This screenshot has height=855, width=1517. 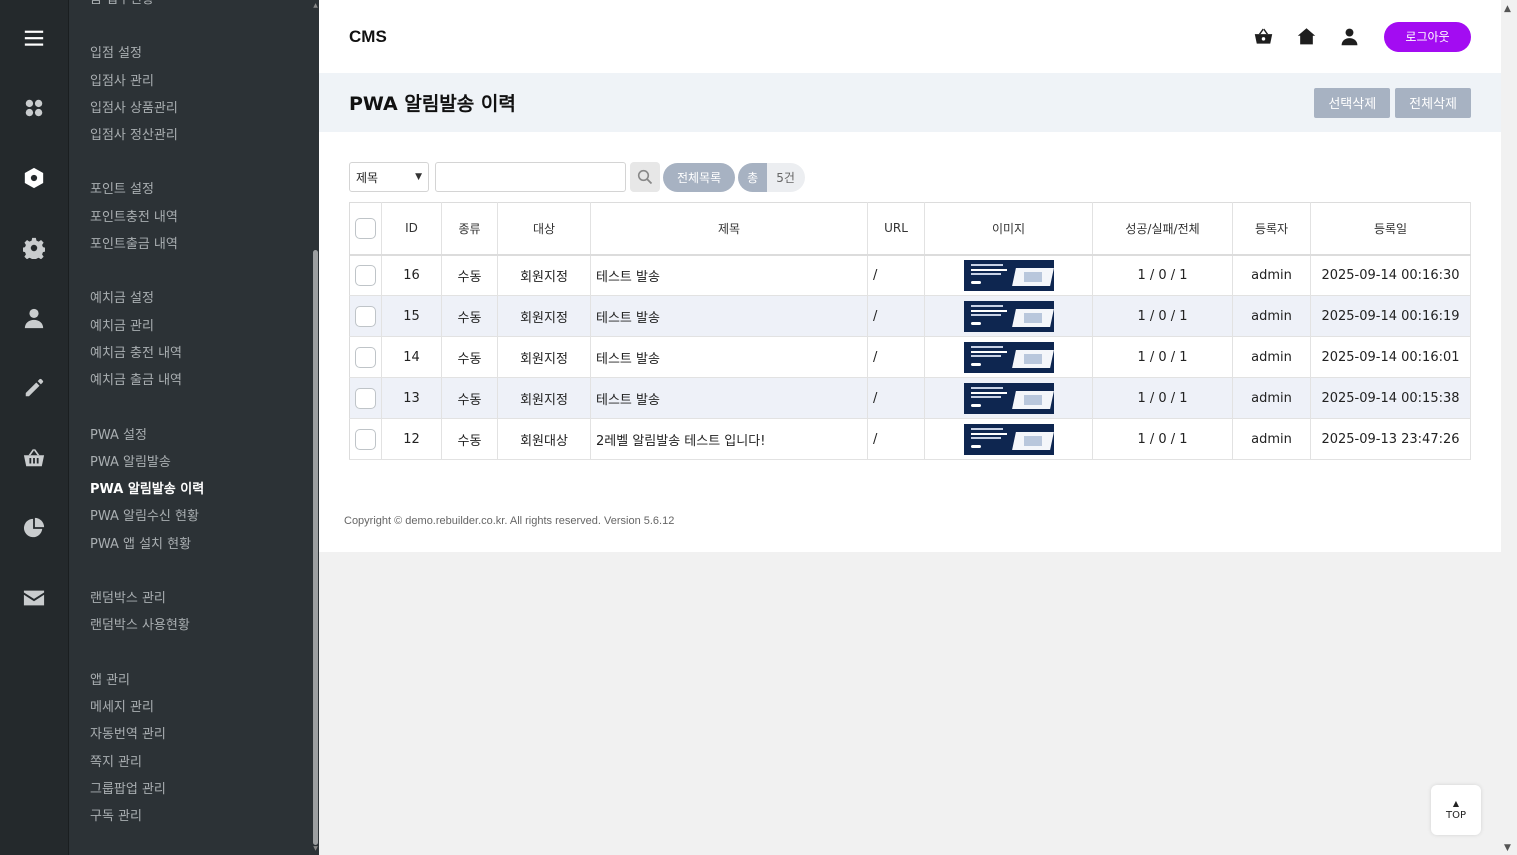 I want to click on edit-icon, so click(x=34, y=388).